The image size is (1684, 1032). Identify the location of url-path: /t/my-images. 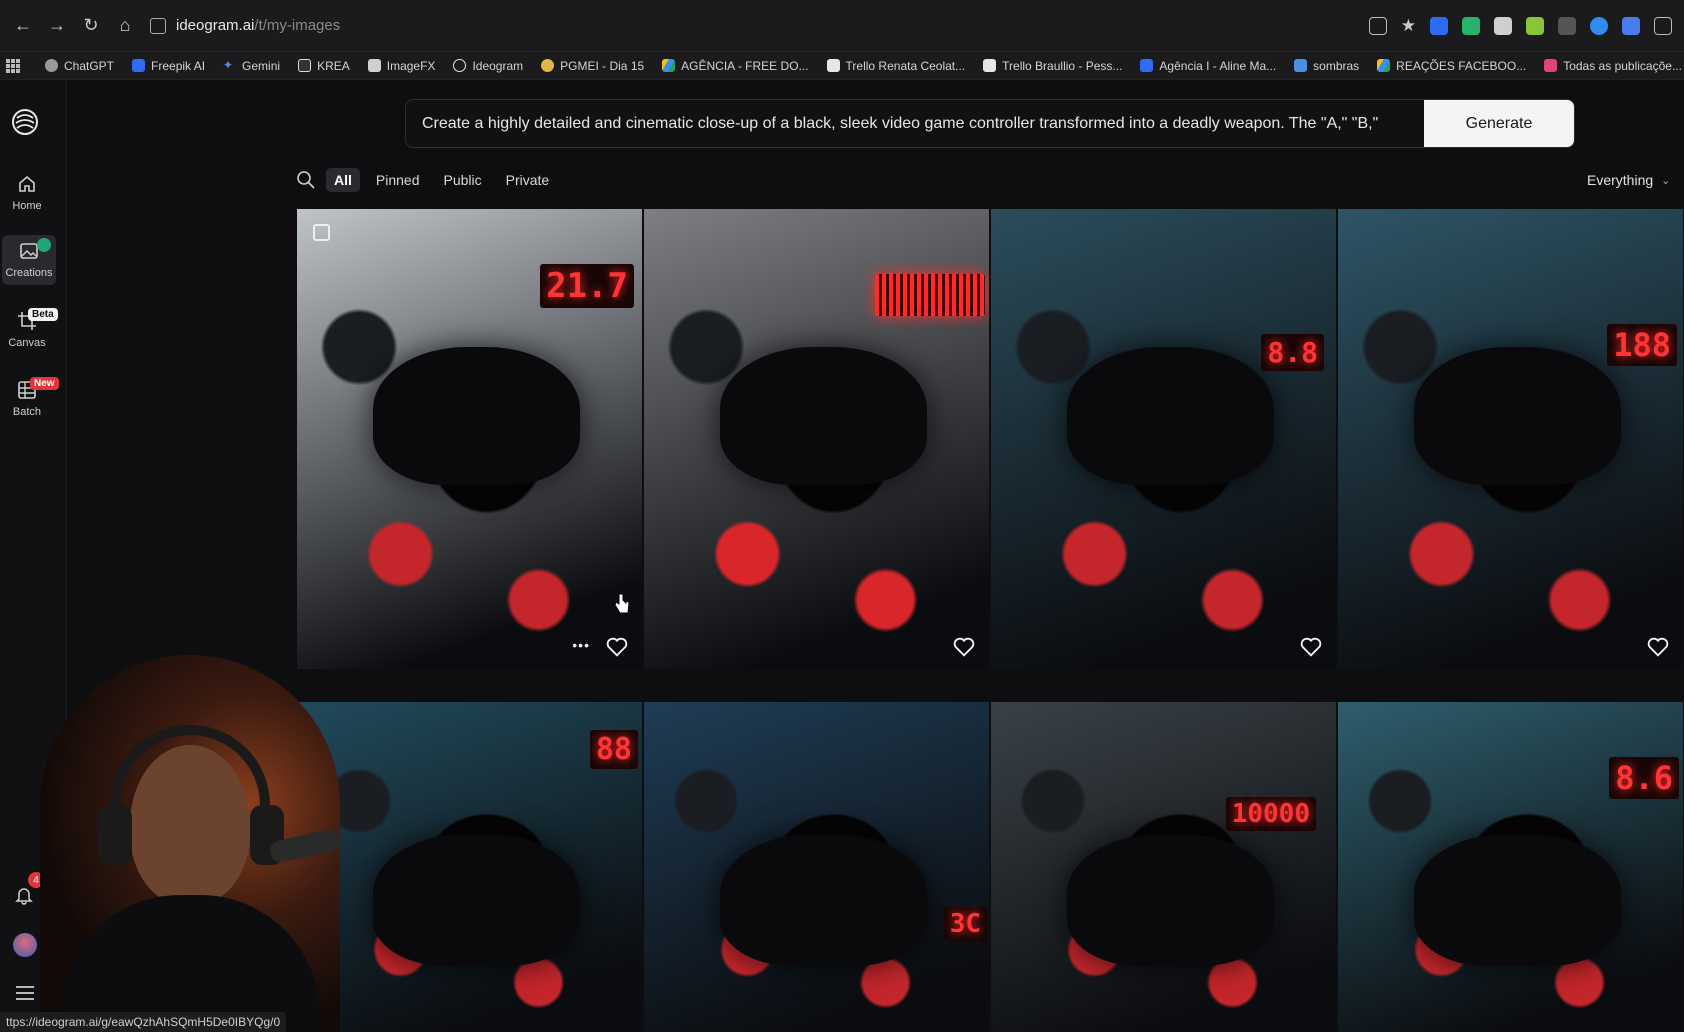
(297, 25).